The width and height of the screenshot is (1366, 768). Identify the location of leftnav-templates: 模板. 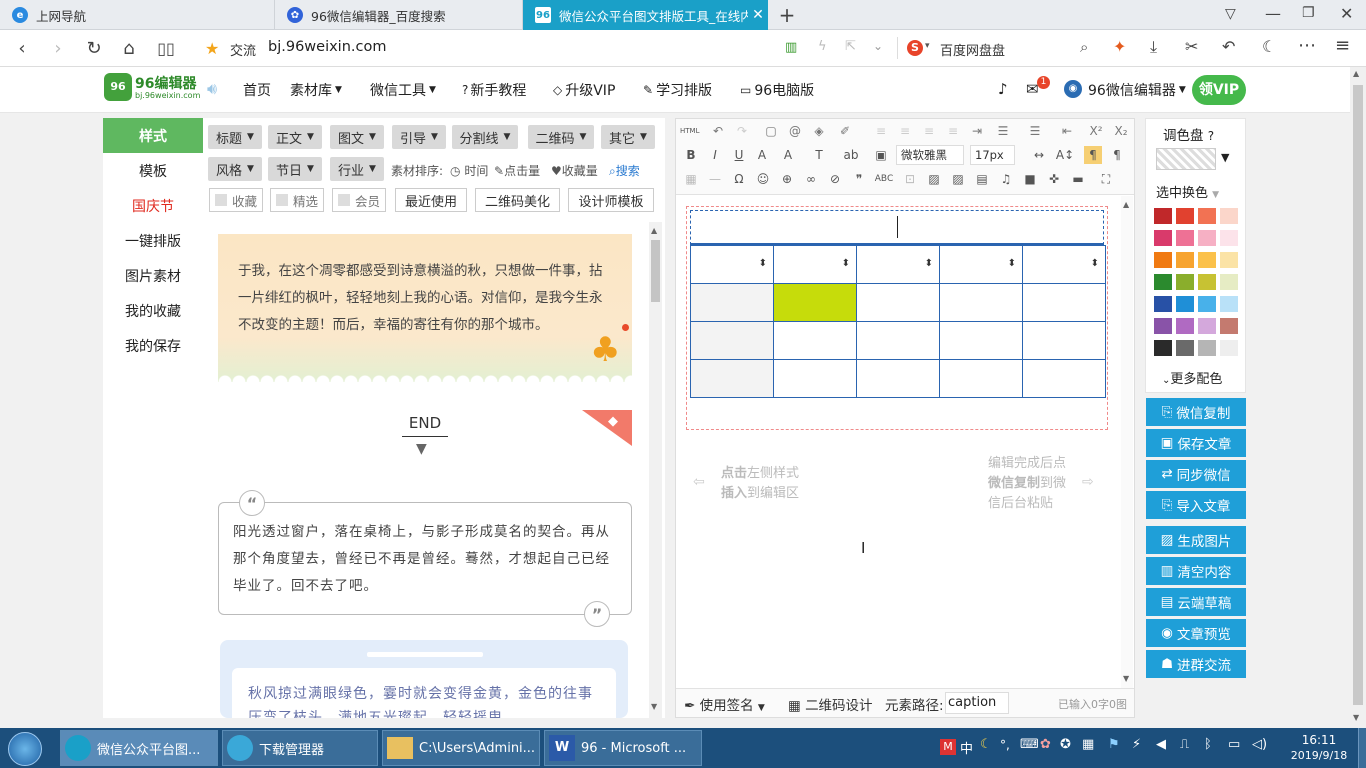
(153, 170).